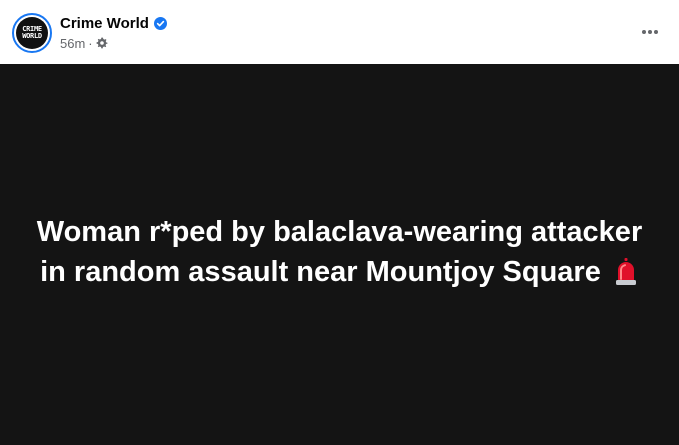  I want to click on gear-icon, so click(102, 43).